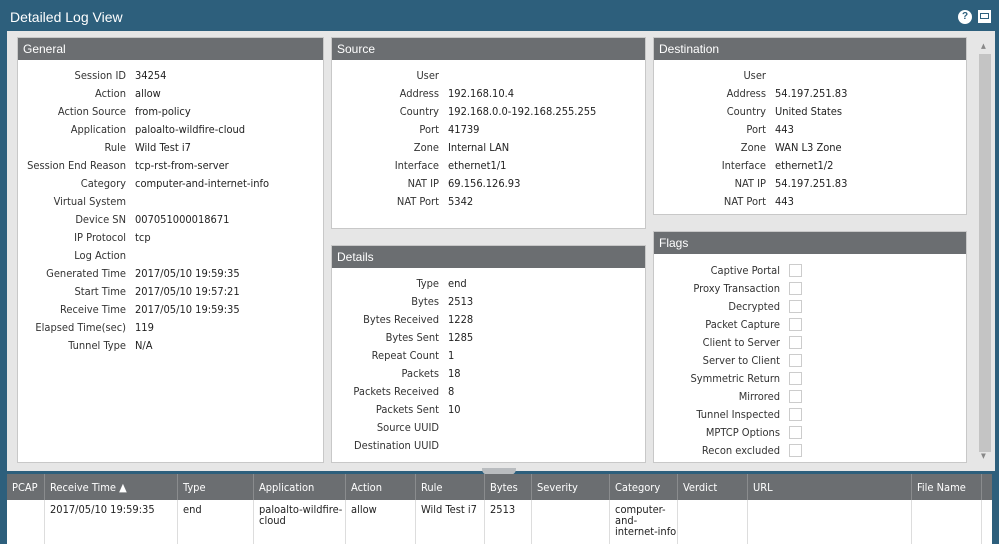  What do you see at coordinates (451, 391) in the screenshot?
I see `details-value: 8` at bounding box center [451, 391].